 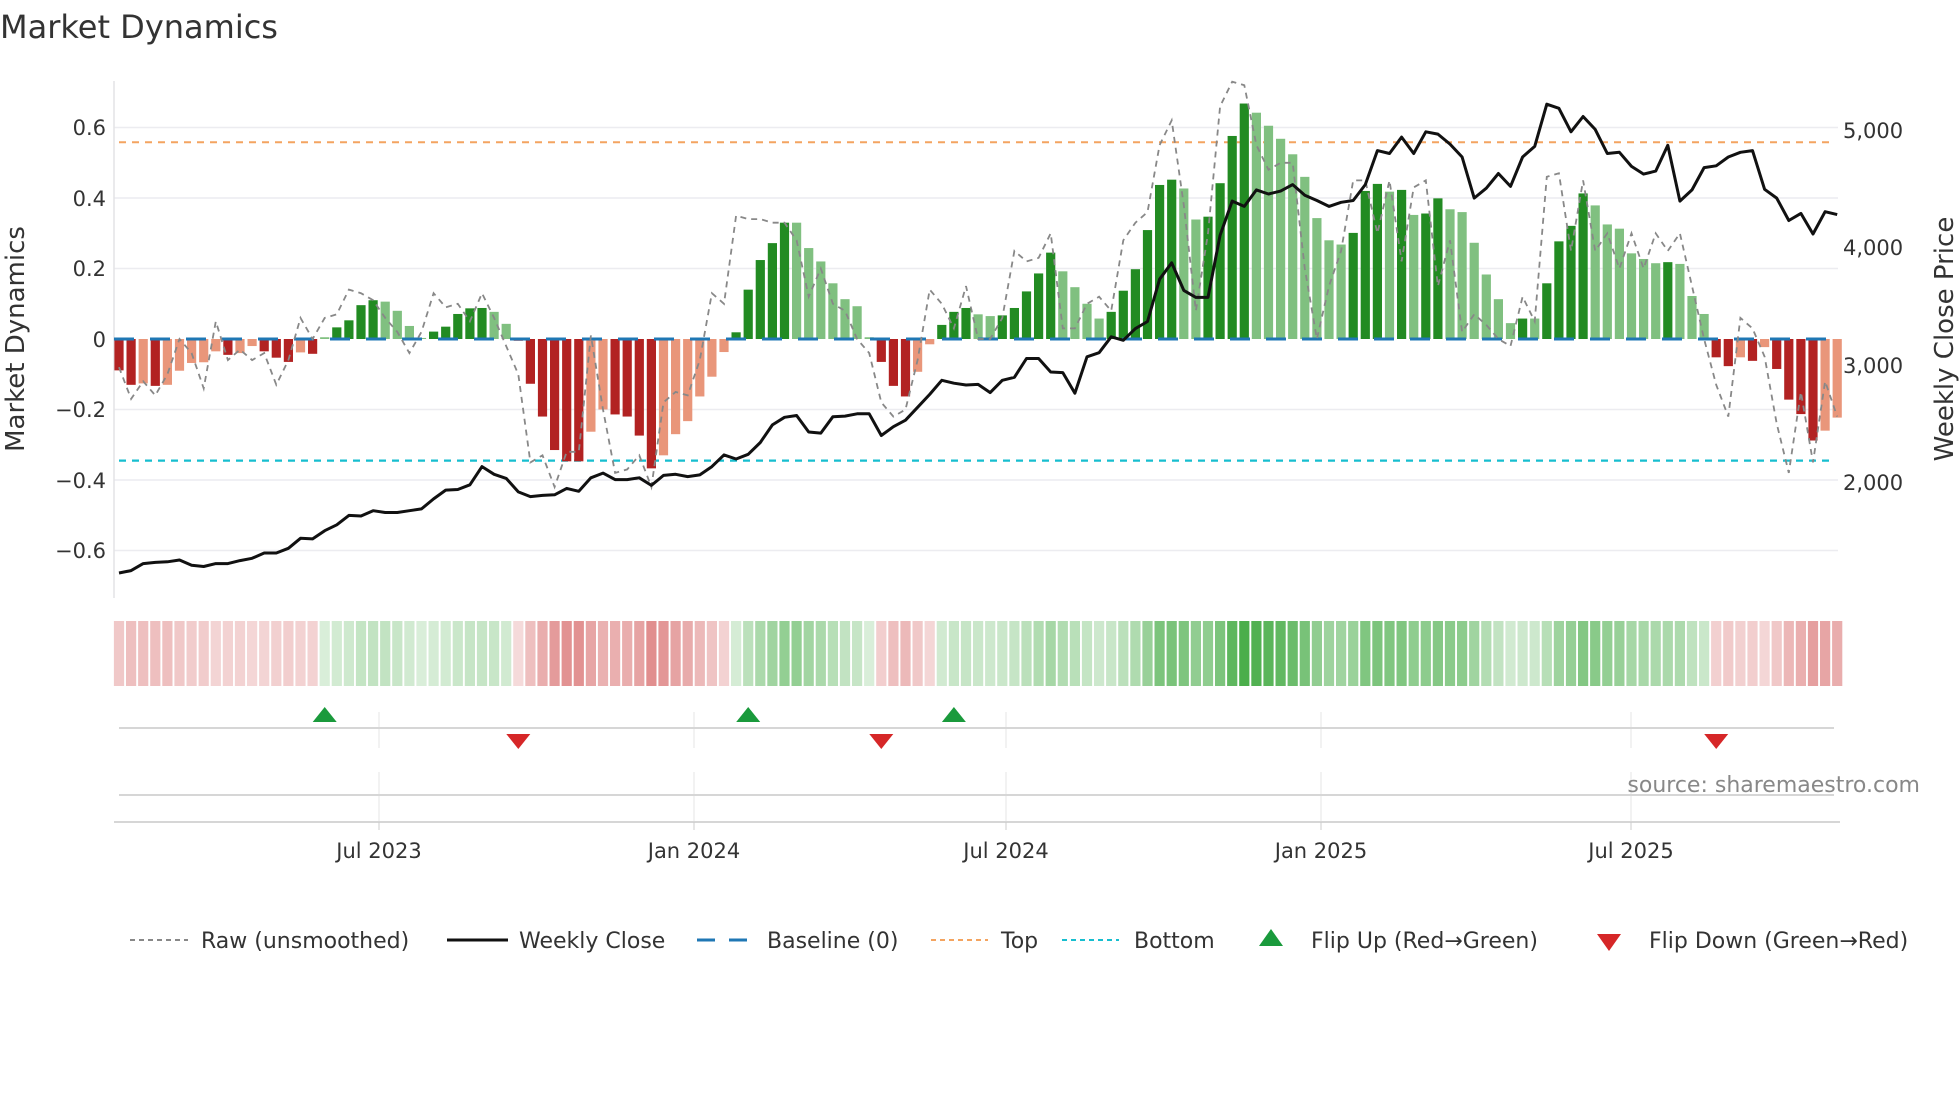 What do you see at coordinates (556, 941) in the screenshot?
I see `legend-item-close: Weekly Close` at bounding box center [556, 941].